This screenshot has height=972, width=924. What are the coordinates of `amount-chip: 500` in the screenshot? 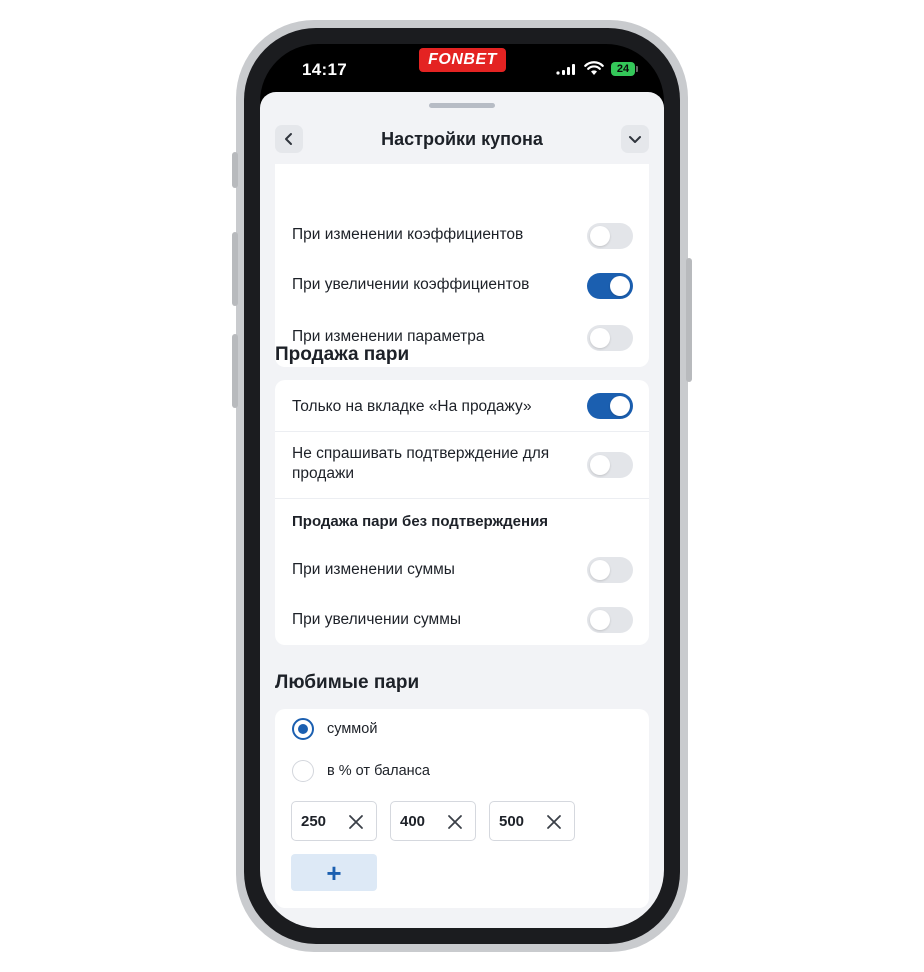 It's located at (532, 821).